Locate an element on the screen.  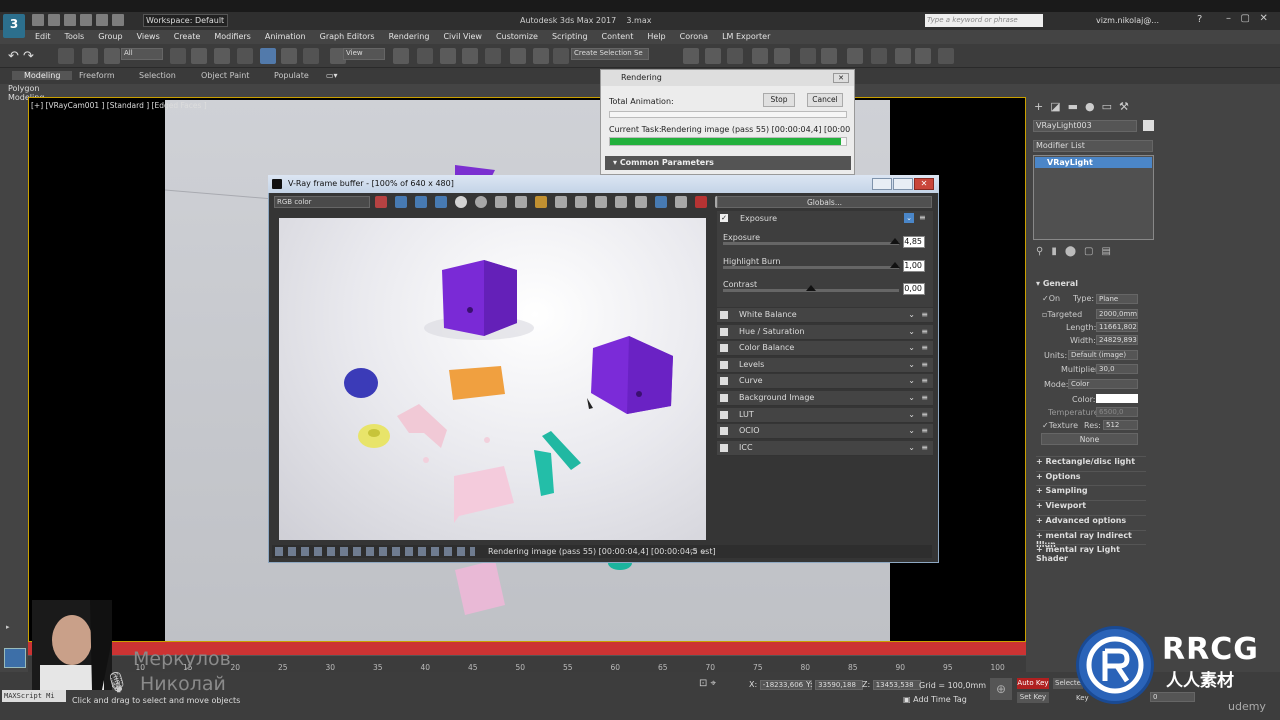
menu-item-scripting: Scripting is located at coordinates (570, 37).